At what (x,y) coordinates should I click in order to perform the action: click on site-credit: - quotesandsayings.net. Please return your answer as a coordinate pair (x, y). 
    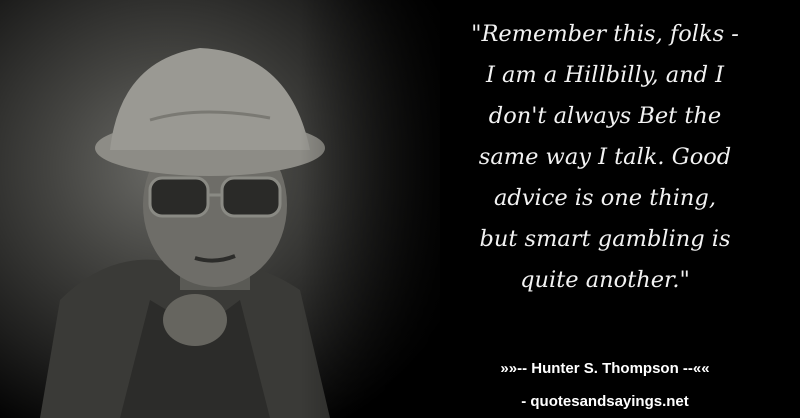
    Looking at the image, I should click on (605, 401).